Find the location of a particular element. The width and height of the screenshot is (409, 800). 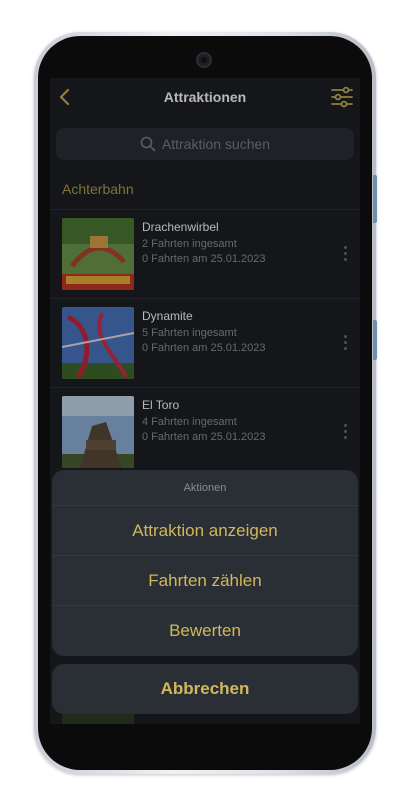

show-attraction-button: Attraktion anzeigen is located at coordinates (205, 531).